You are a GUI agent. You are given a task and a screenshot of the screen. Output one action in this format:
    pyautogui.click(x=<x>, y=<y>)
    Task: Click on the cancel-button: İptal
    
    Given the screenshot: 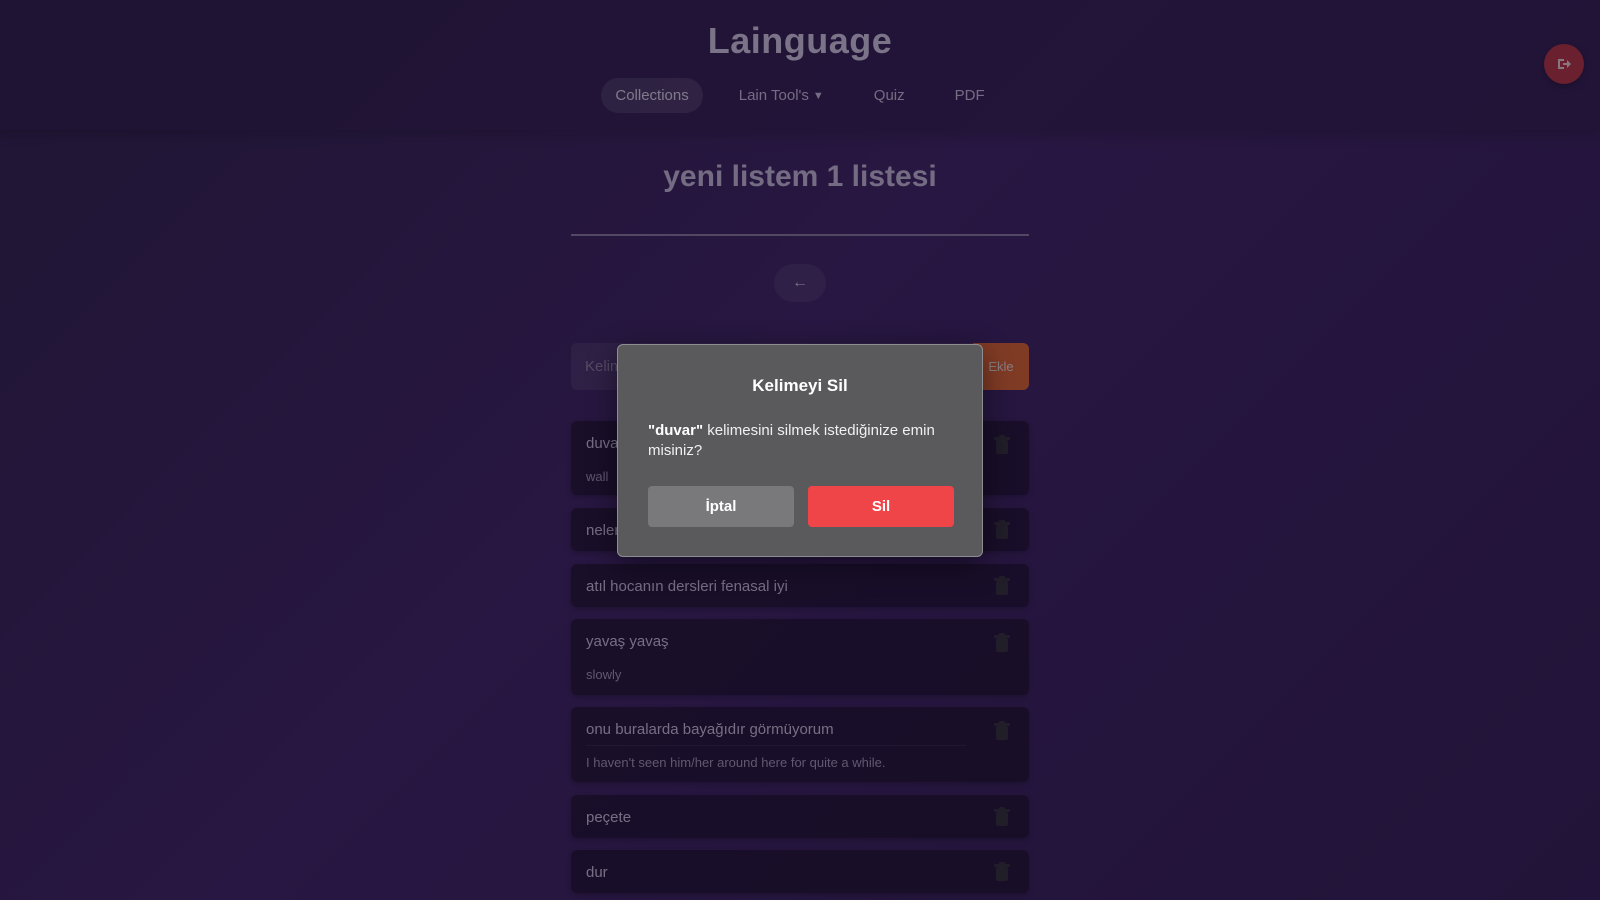 What is the action you would take?
    pyautogui.click(x=721, y=506)
    